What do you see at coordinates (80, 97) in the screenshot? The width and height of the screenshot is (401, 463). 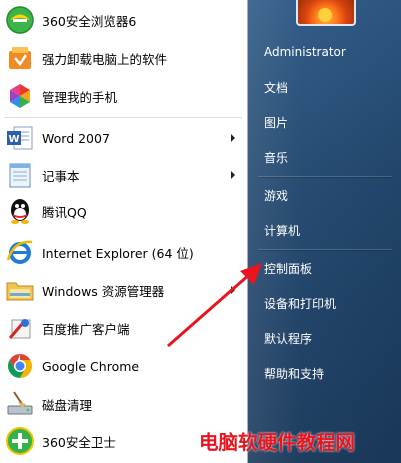 I see `program-label: 管理我的手机` at bounding box center [80, 97].